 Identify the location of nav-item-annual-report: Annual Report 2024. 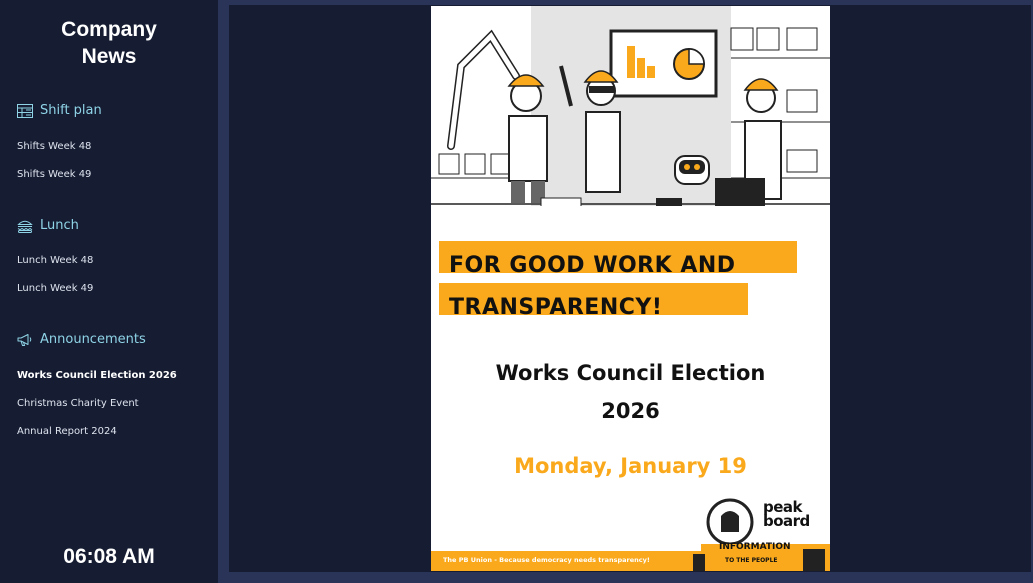
(67, 431).